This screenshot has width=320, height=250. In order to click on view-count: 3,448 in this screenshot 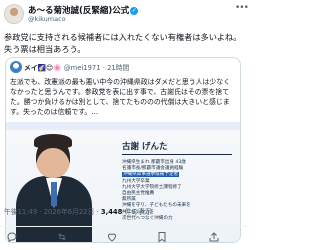, I will do `click(111, 212)`.